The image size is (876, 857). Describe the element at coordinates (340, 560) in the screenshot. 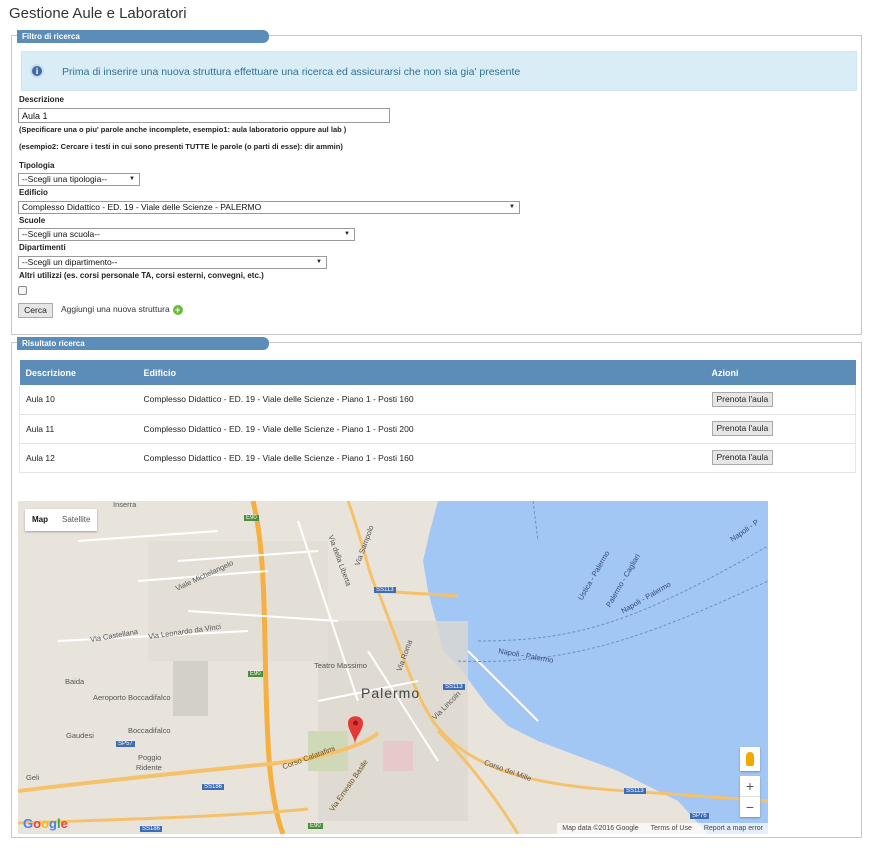

I see `map-label: Via della Liberta` at that location.